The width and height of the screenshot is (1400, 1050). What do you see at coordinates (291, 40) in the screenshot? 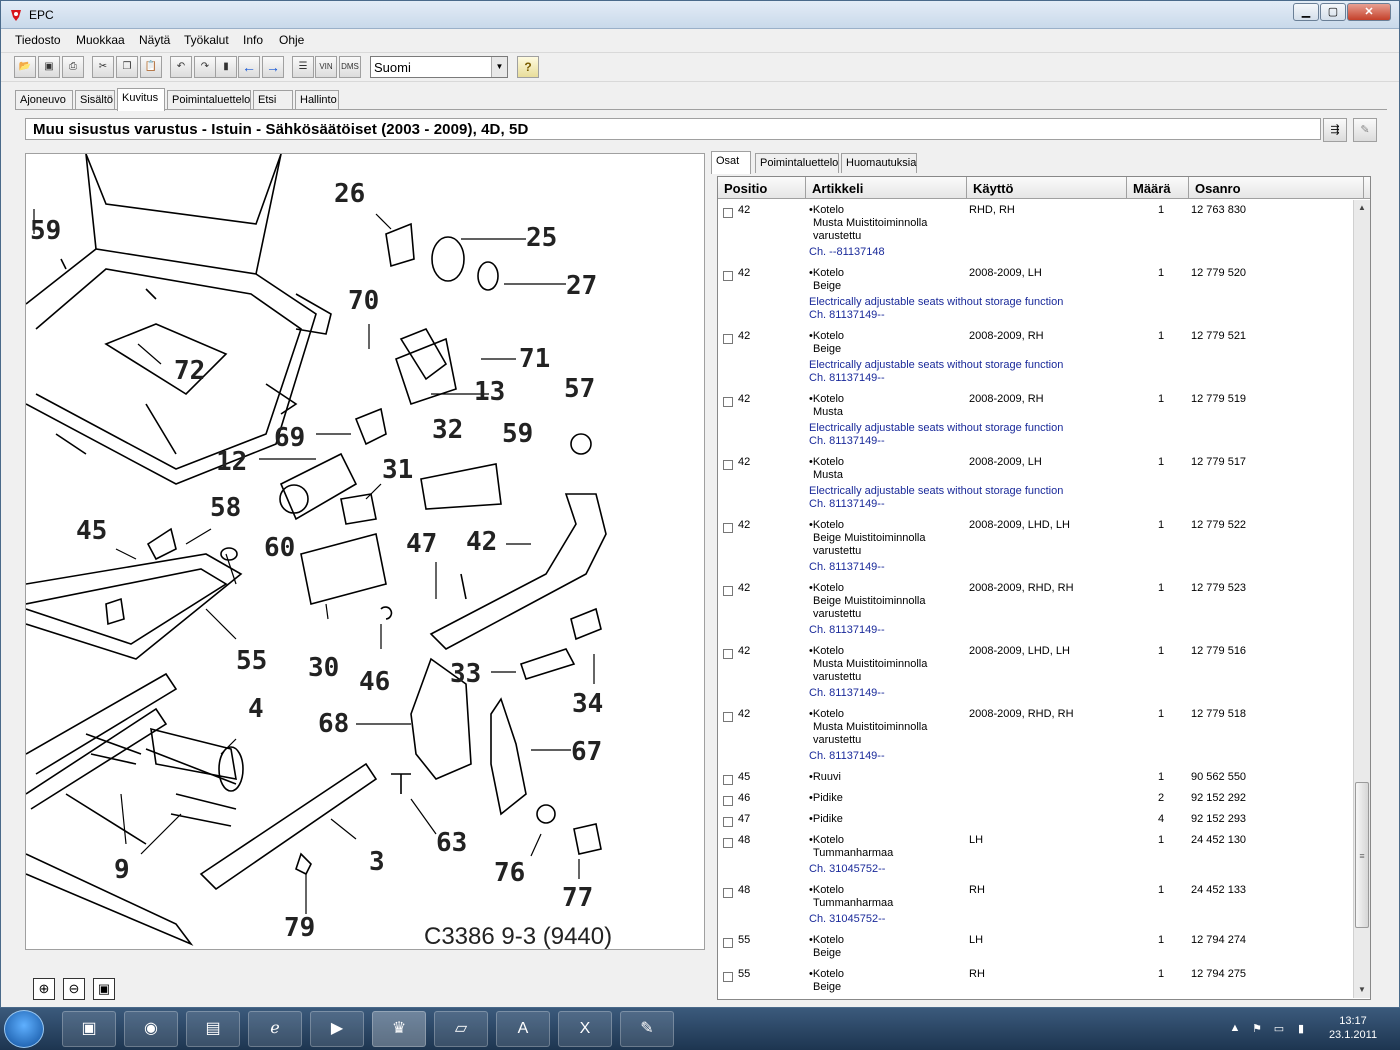
I see `menu-ohje: Ohje` at bounding box center [291, 40].